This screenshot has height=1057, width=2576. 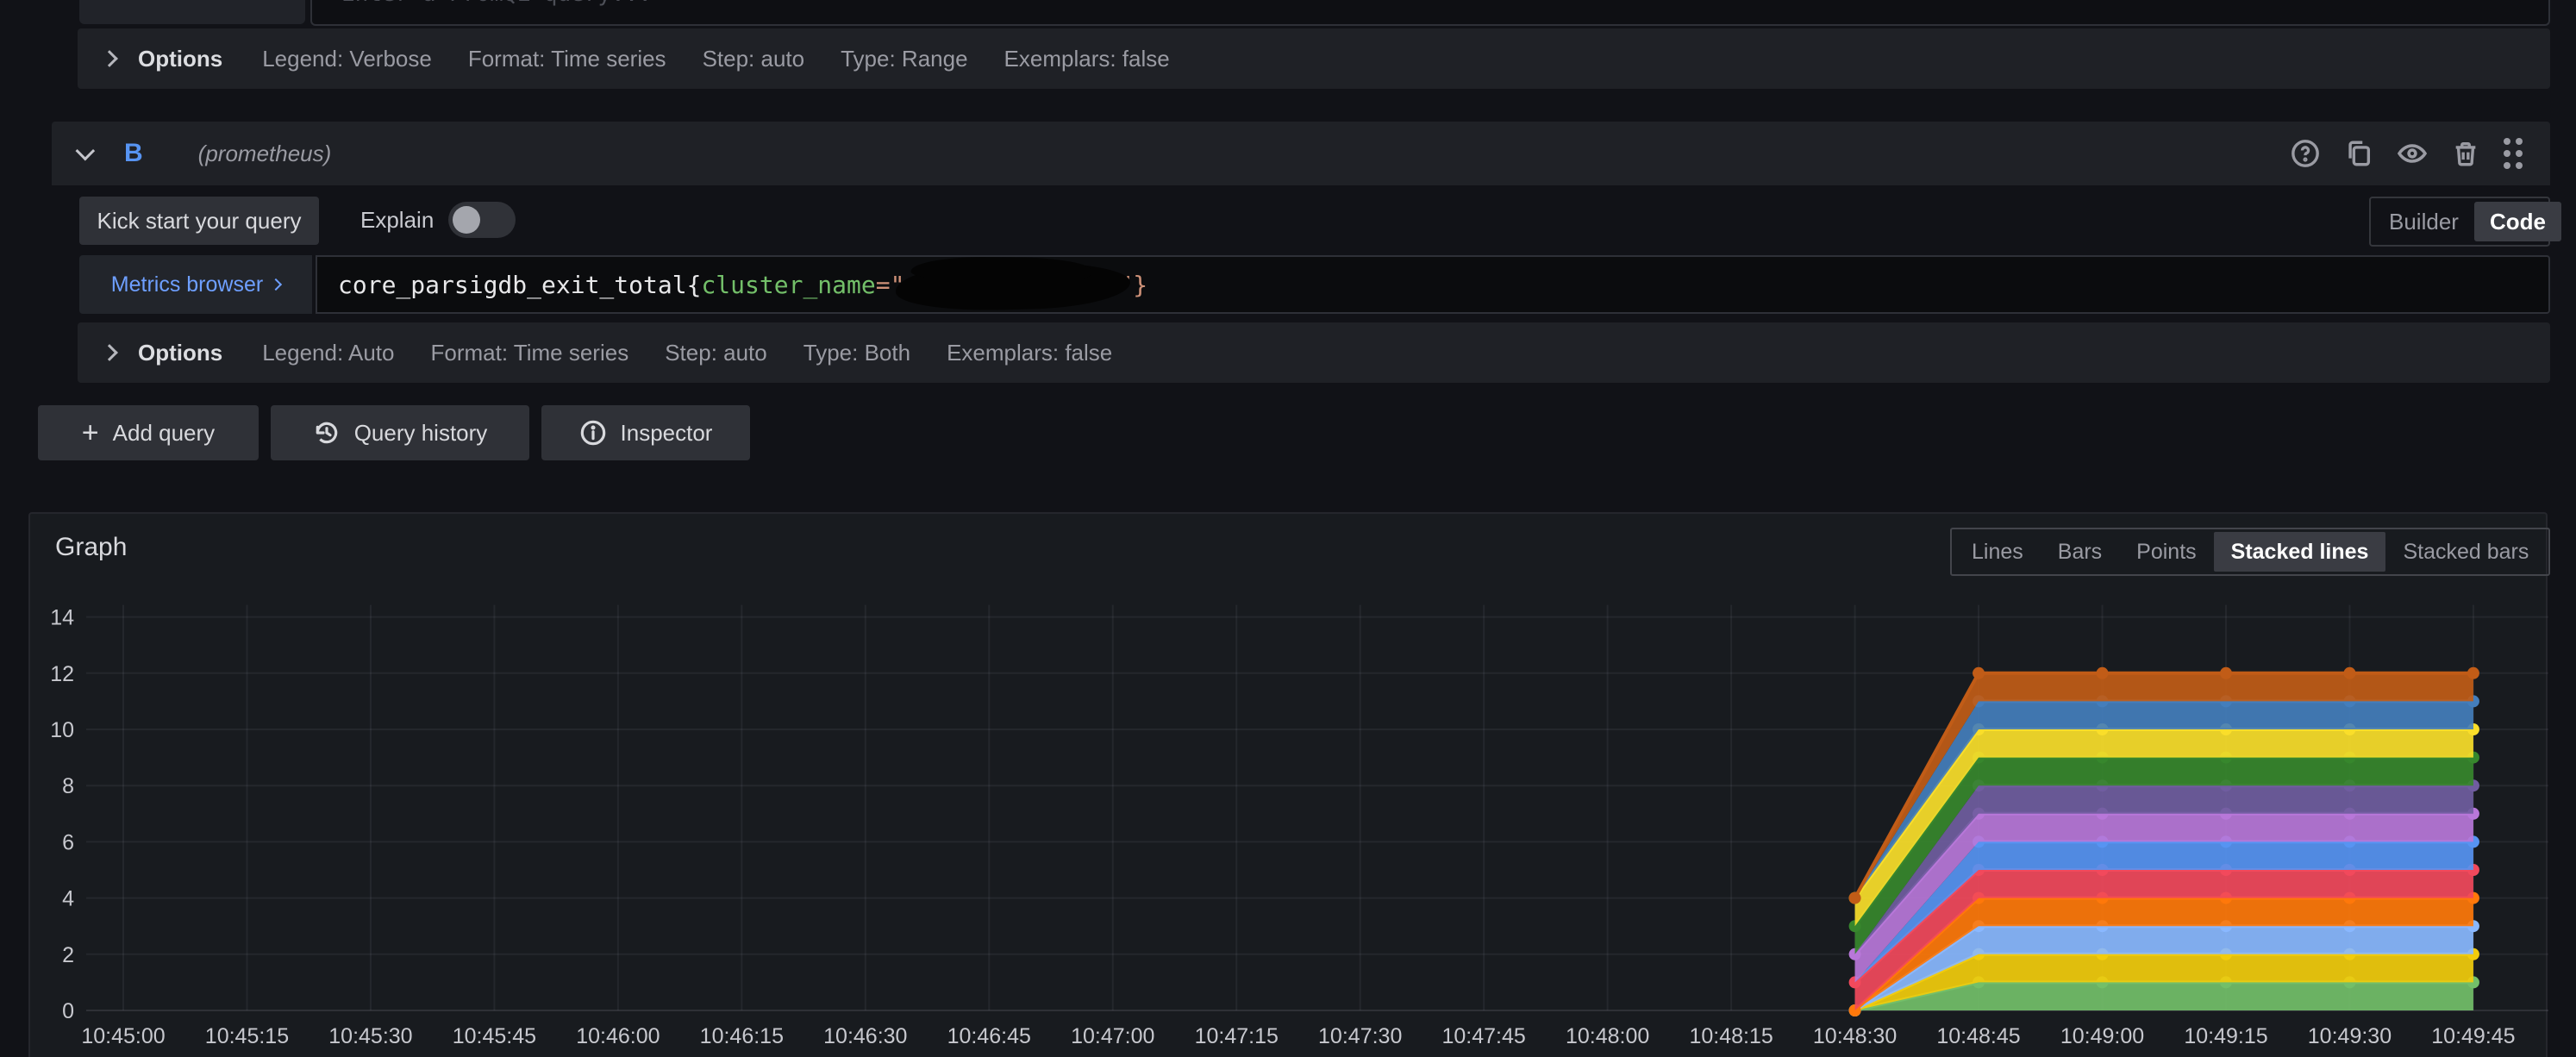 I want to click on metrics-browser-button: Metrics browser, so click(x=195, y=284).